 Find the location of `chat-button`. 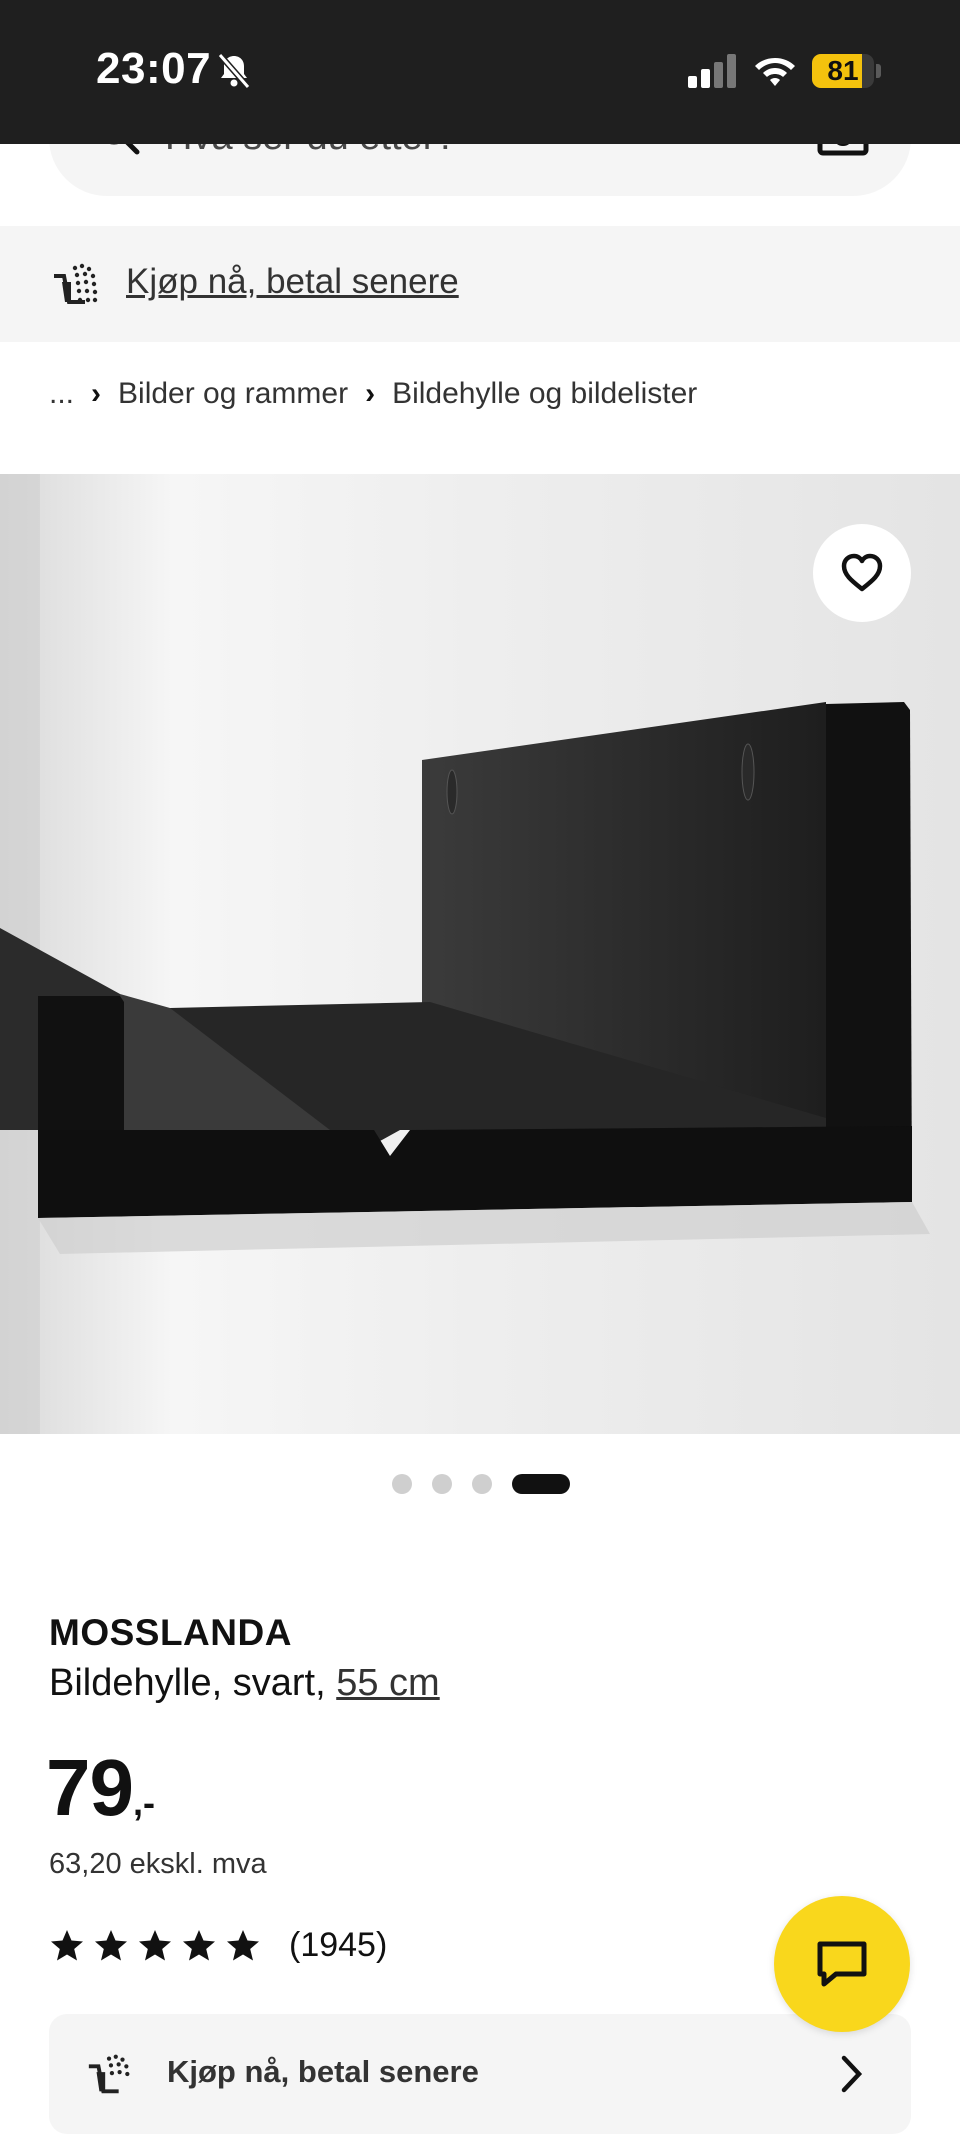

chat-button is located at coordinates (842, 1964).